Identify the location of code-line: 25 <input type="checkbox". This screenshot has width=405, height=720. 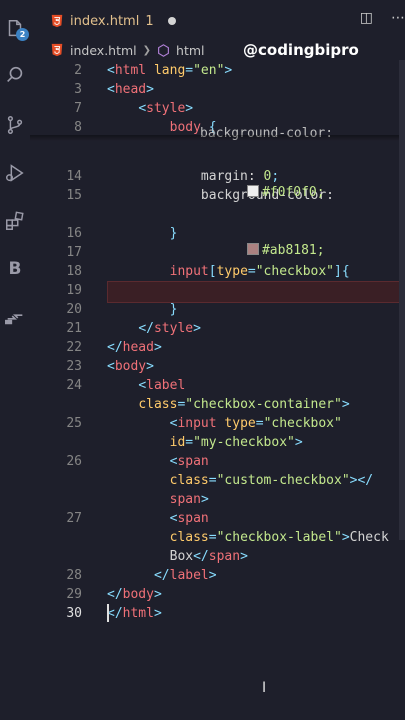
(217, 423).